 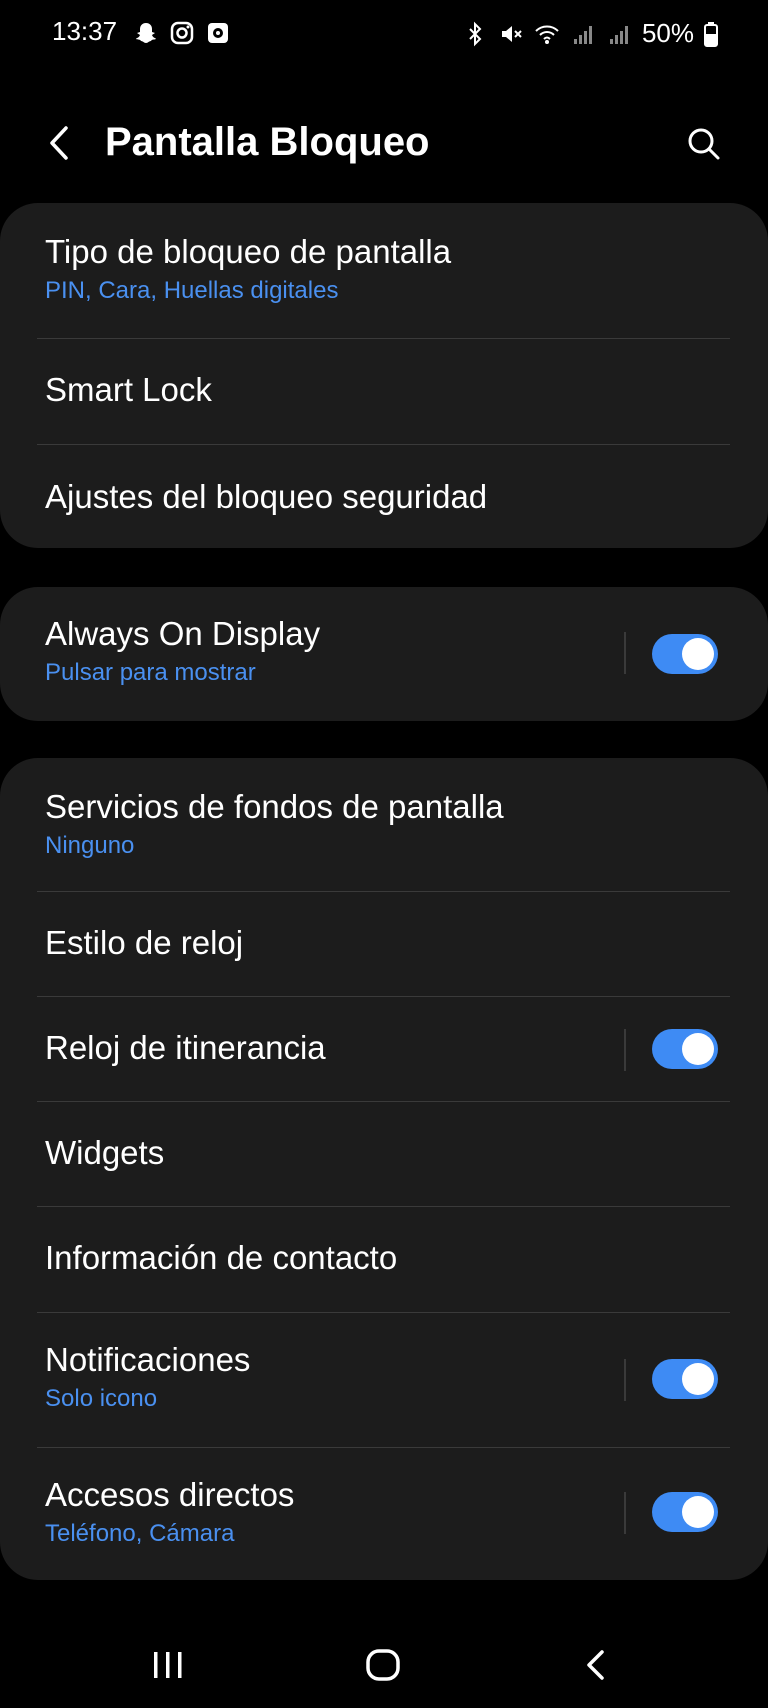 I want to click on wifi-icon, so click(x=547, y=34).